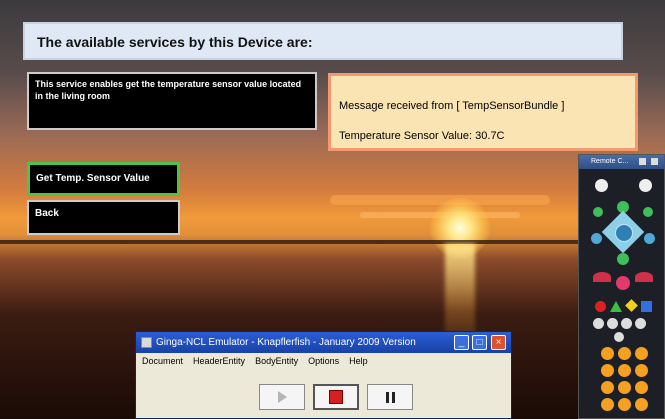 Image resolution: width=665 pixels, height=419 pixels. Describe the element at coordinates (103, 217) in the screenshot. I see `back-button: Back` at that location.